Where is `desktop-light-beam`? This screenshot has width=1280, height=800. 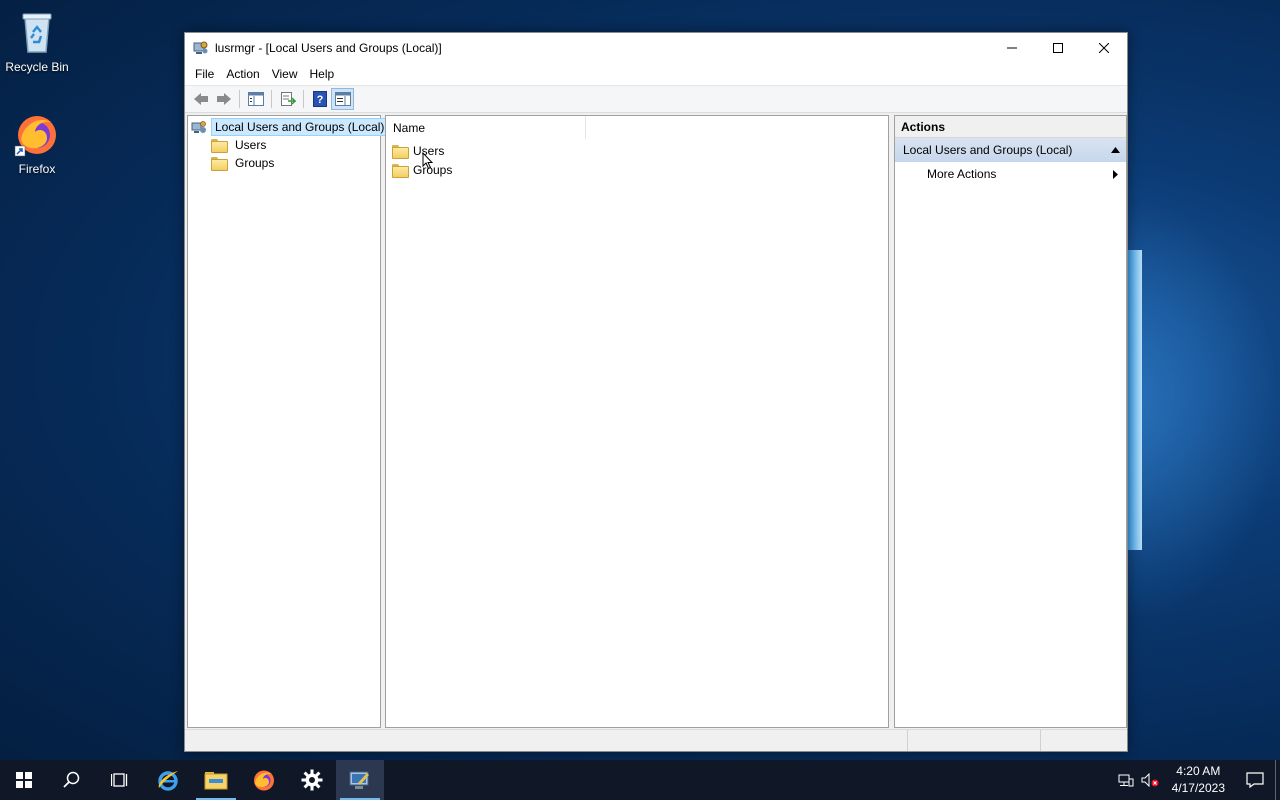
desktop-light-beam is located at coordinates (1135, 400).